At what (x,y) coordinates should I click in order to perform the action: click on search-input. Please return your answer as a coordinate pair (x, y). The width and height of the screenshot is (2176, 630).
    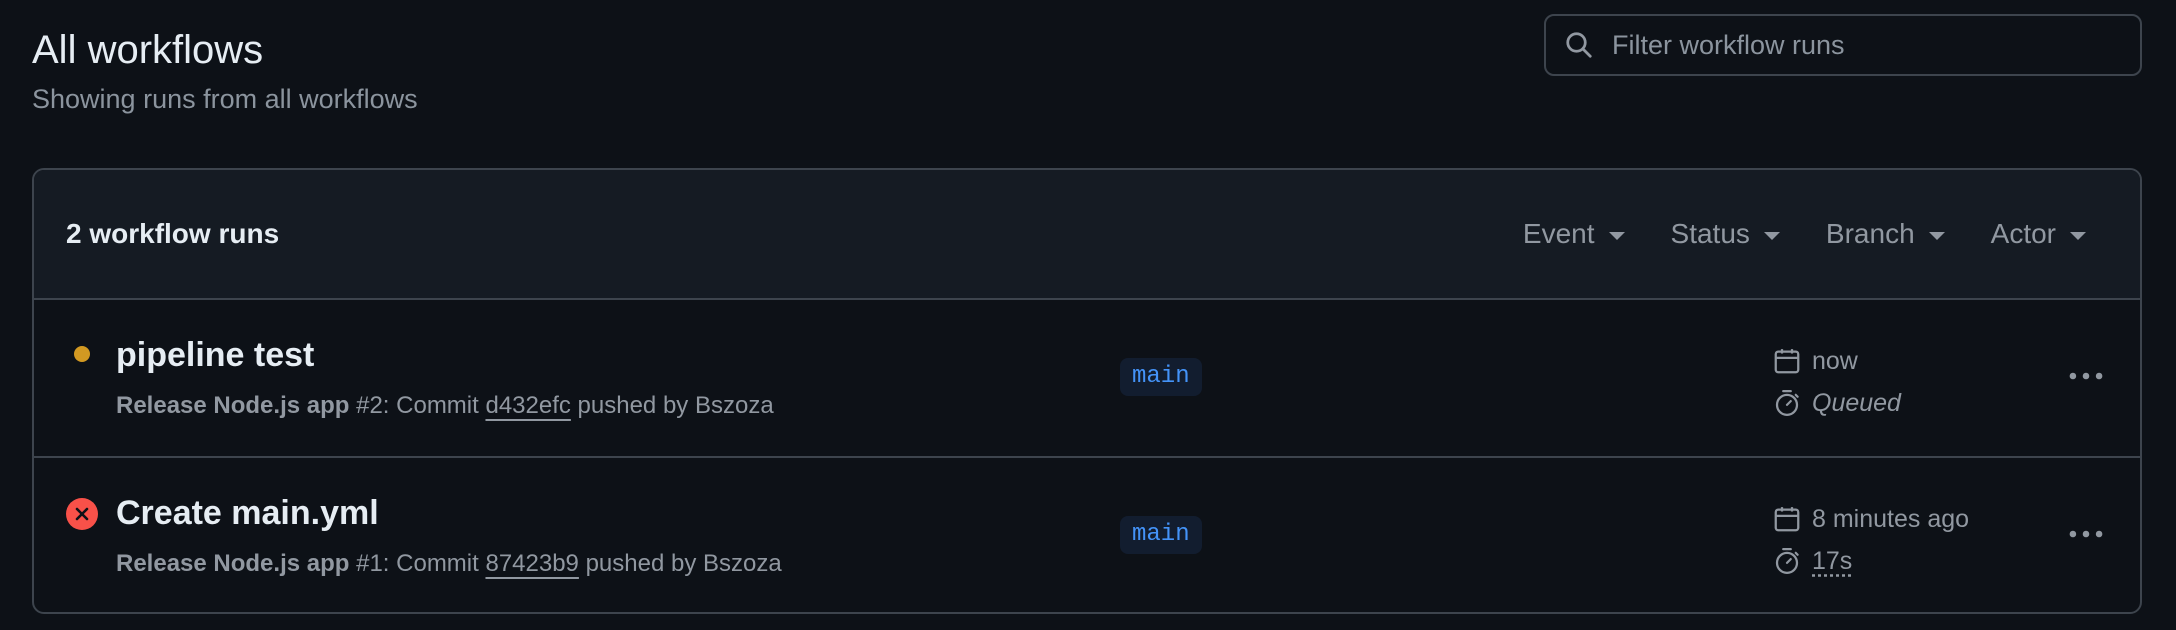
    Looking at the image, I should click on (1875, 45).